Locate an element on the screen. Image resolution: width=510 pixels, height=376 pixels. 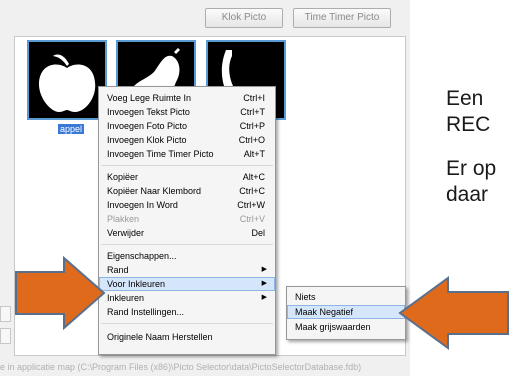
menu-item-plakken: Plakken Ctrl+V is located at coordinates (187, 219).